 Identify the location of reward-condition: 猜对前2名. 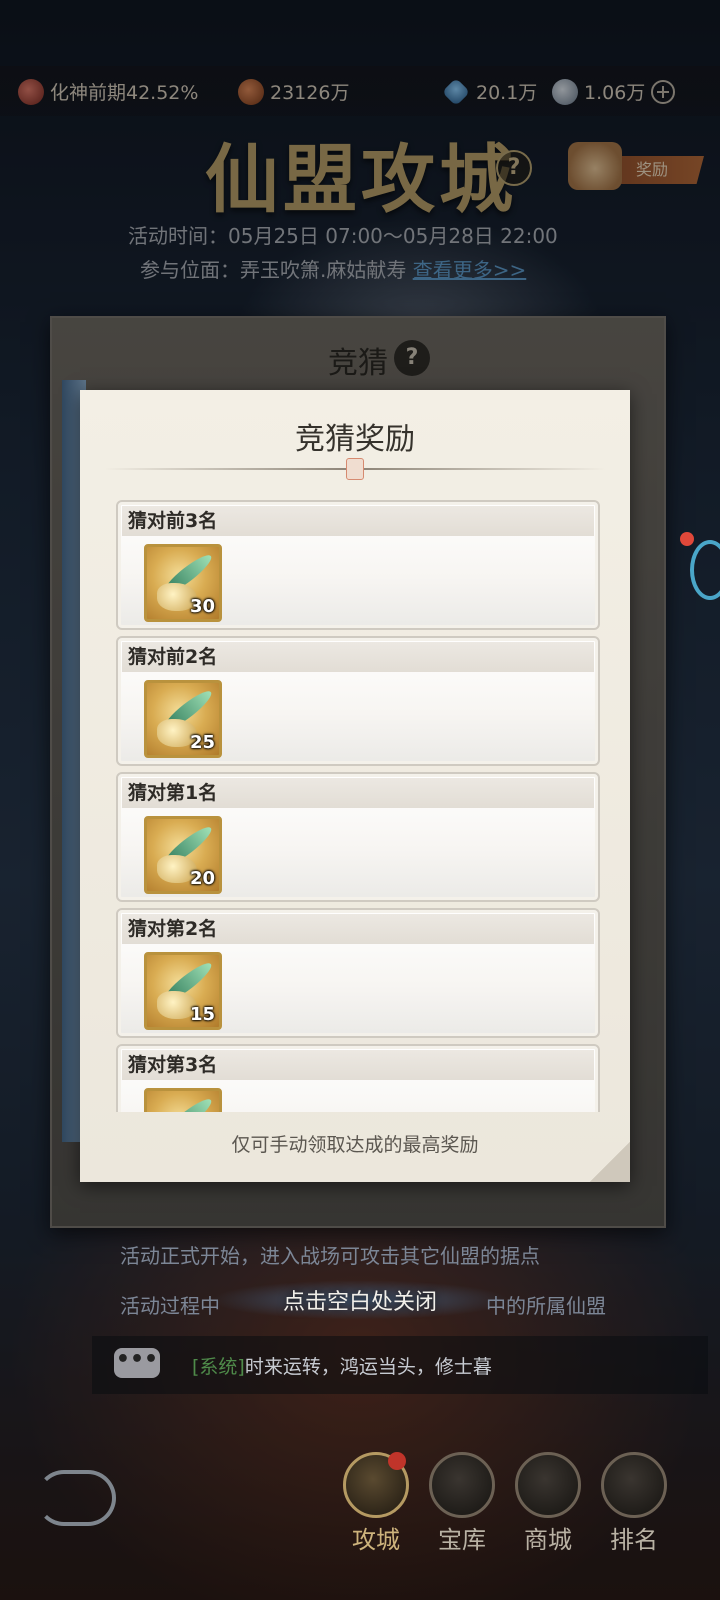
(358, 657).